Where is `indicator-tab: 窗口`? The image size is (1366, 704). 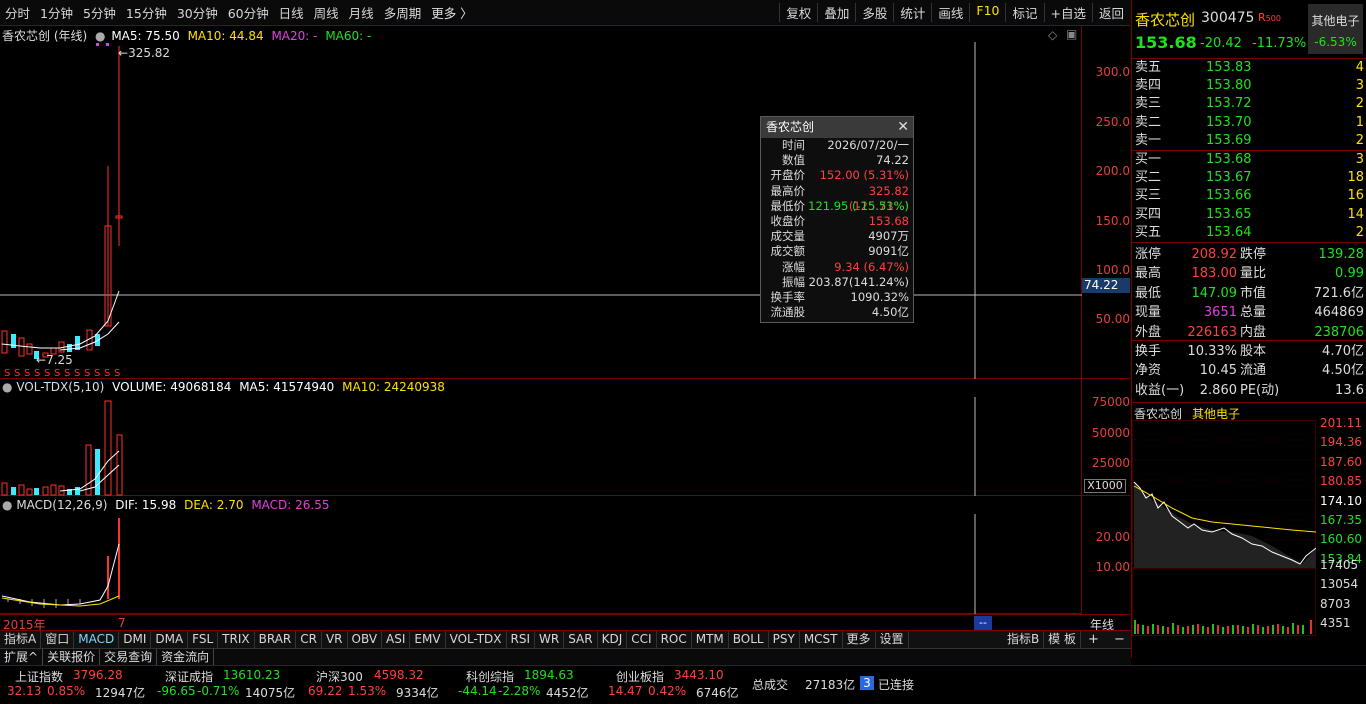 indicator-tab: 窗口 is located at coordinates (58, 639).